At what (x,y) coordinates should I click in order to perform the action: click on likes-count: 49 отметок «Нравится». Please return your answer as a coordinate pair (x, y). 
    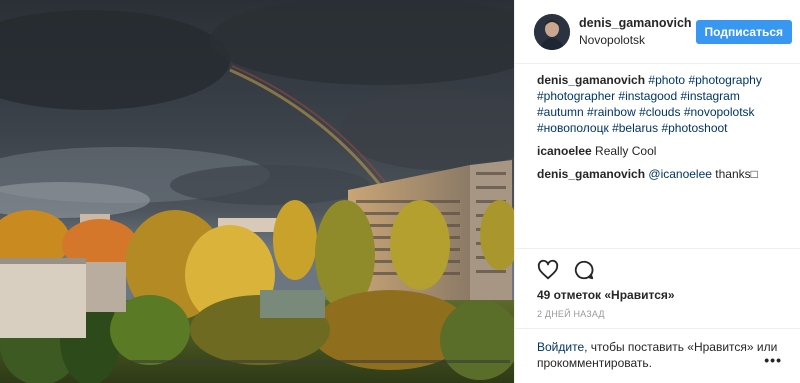
    Looking at the image, I should click on (606, 295).